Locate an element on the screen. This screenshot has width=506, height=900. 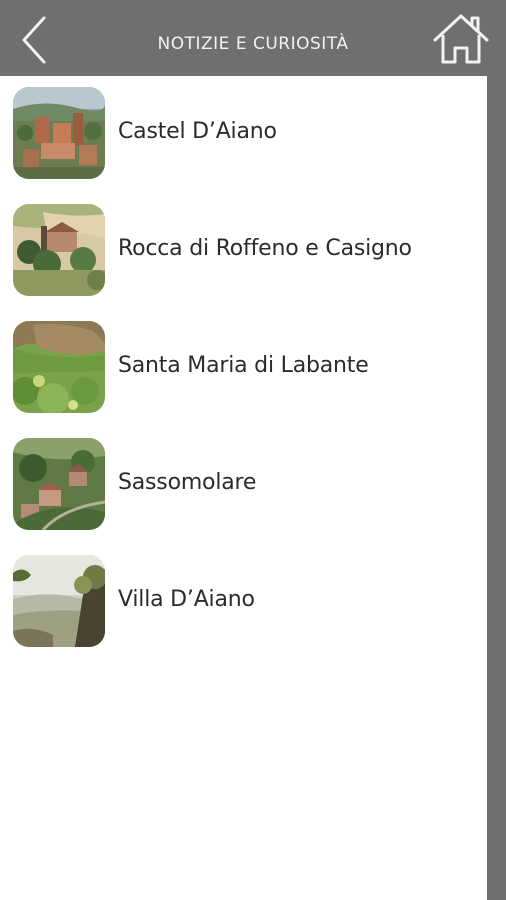
list-item-label: Santa Maria di Labante is located at coordinates (243, 365).